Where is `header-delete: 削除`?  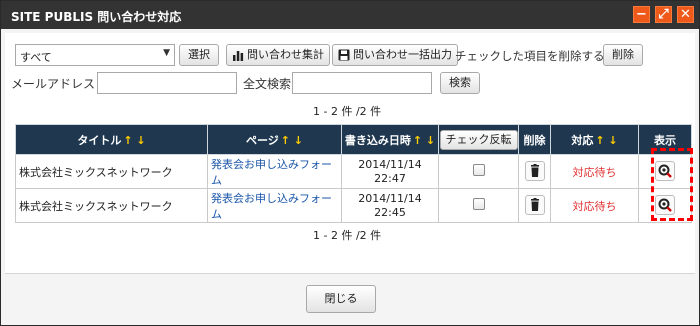
header-delete: 削除 is located at coordinates (534, 139).